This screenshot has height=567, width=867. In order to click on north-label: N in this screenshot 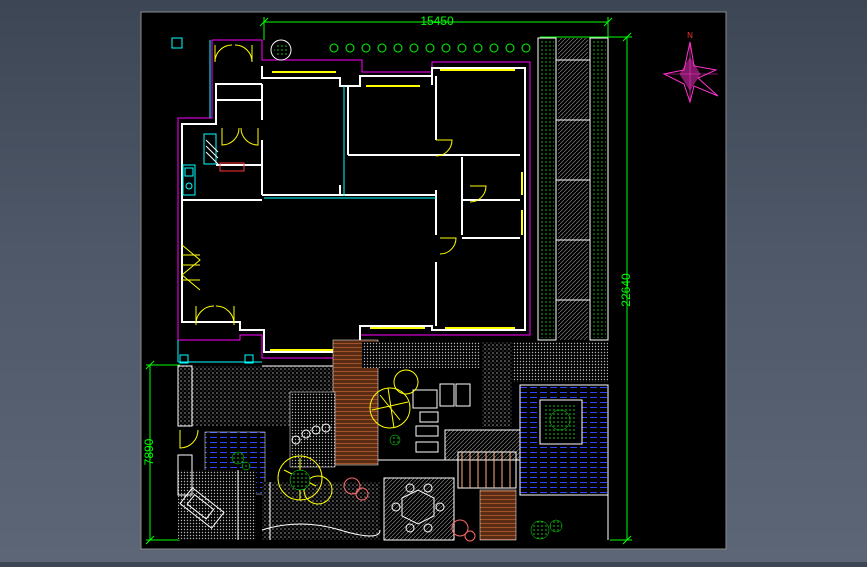, I will do `click(690, 35)`.